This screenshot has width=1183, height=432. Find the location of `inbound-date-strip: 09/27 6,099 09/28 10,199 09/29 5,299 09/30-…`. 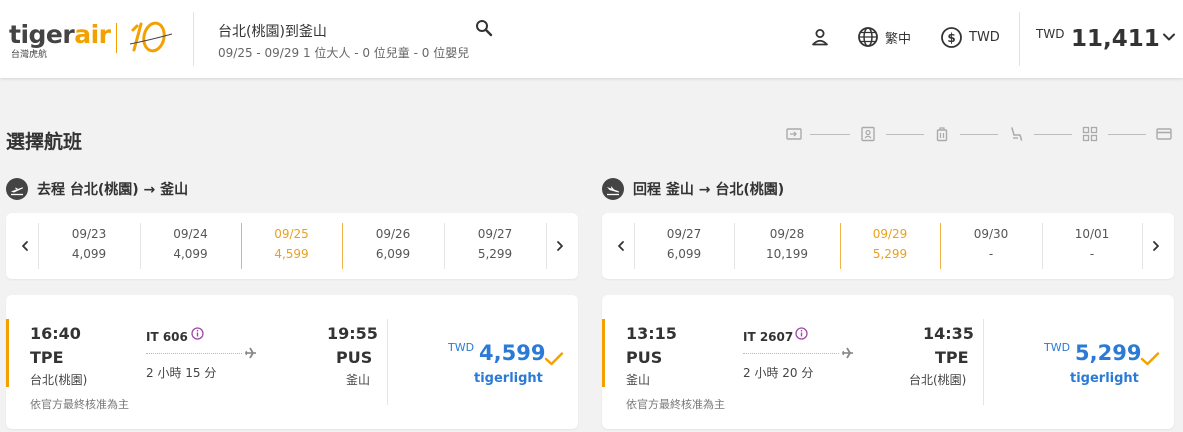

inbound-date-strip: 09/27 6,099 09/28 10,199 09/29 5,299 09/30-… is located at coordinates (888, 246).